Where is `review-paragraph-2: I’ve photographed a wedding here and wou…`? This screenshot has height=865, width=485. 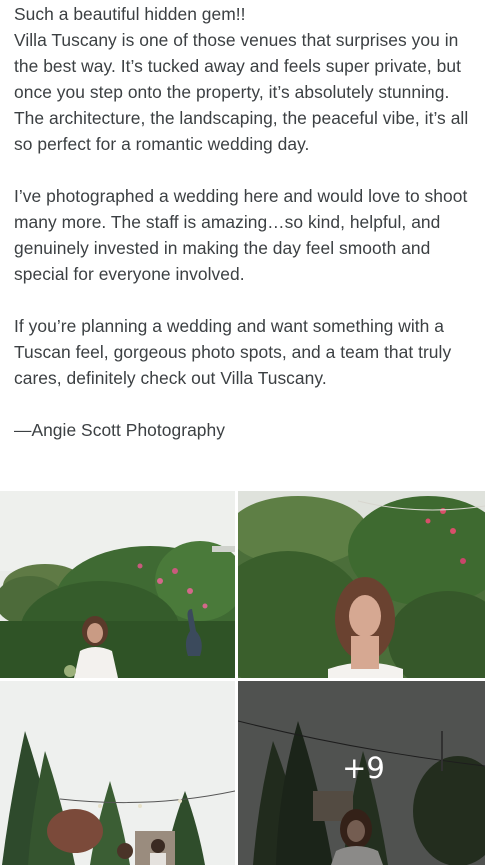 review-paragraph-2: I’ve photographed a wedding here and wou… is located at coordinates (241, 235).